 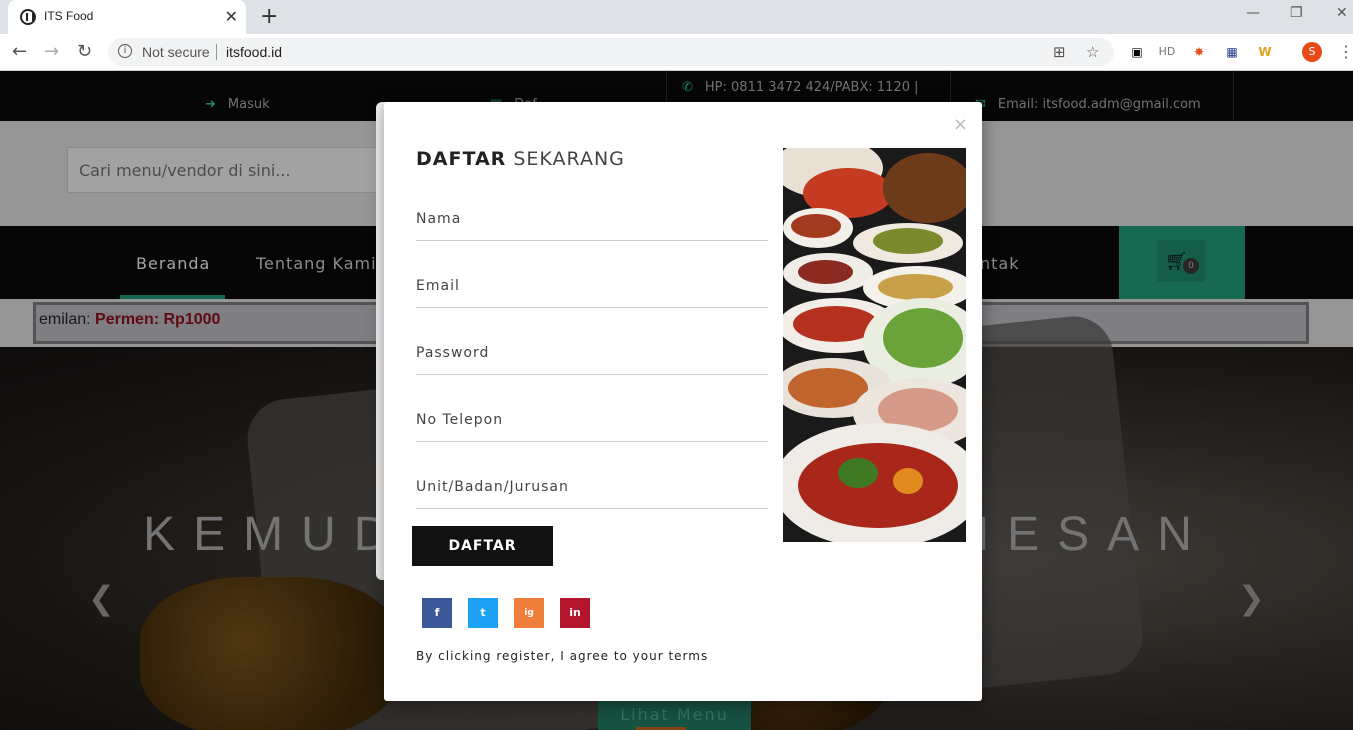 What do you see at coordinates (569, 159) in the screenshot?
I see `modal-title-rest: SEKARANG` at bounding box center [569, 159].